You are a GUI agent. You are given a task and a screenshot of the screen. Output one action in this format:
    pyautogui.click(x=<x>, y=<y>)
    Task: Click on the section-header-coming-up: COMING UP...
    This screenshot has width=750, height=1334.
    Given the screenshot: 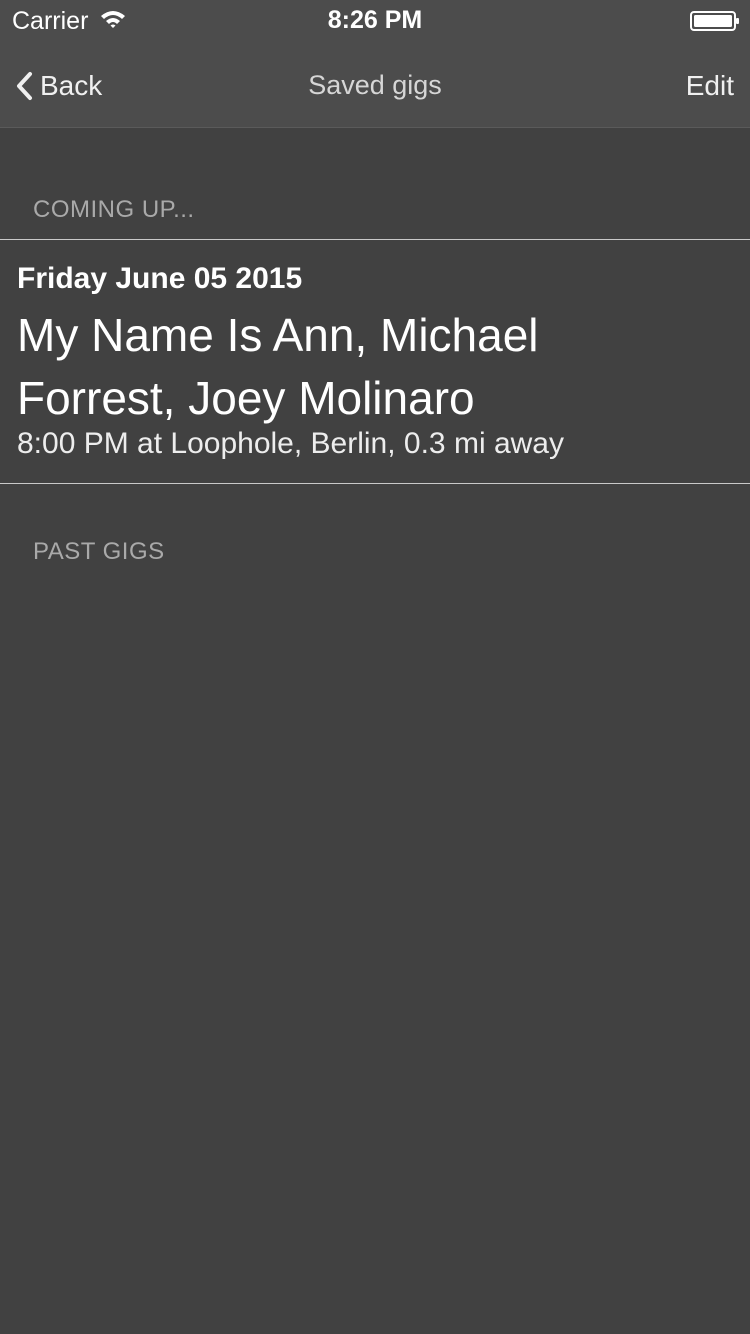 What is the action you would take?
    pyautogui.click(x=114, y=209)
    